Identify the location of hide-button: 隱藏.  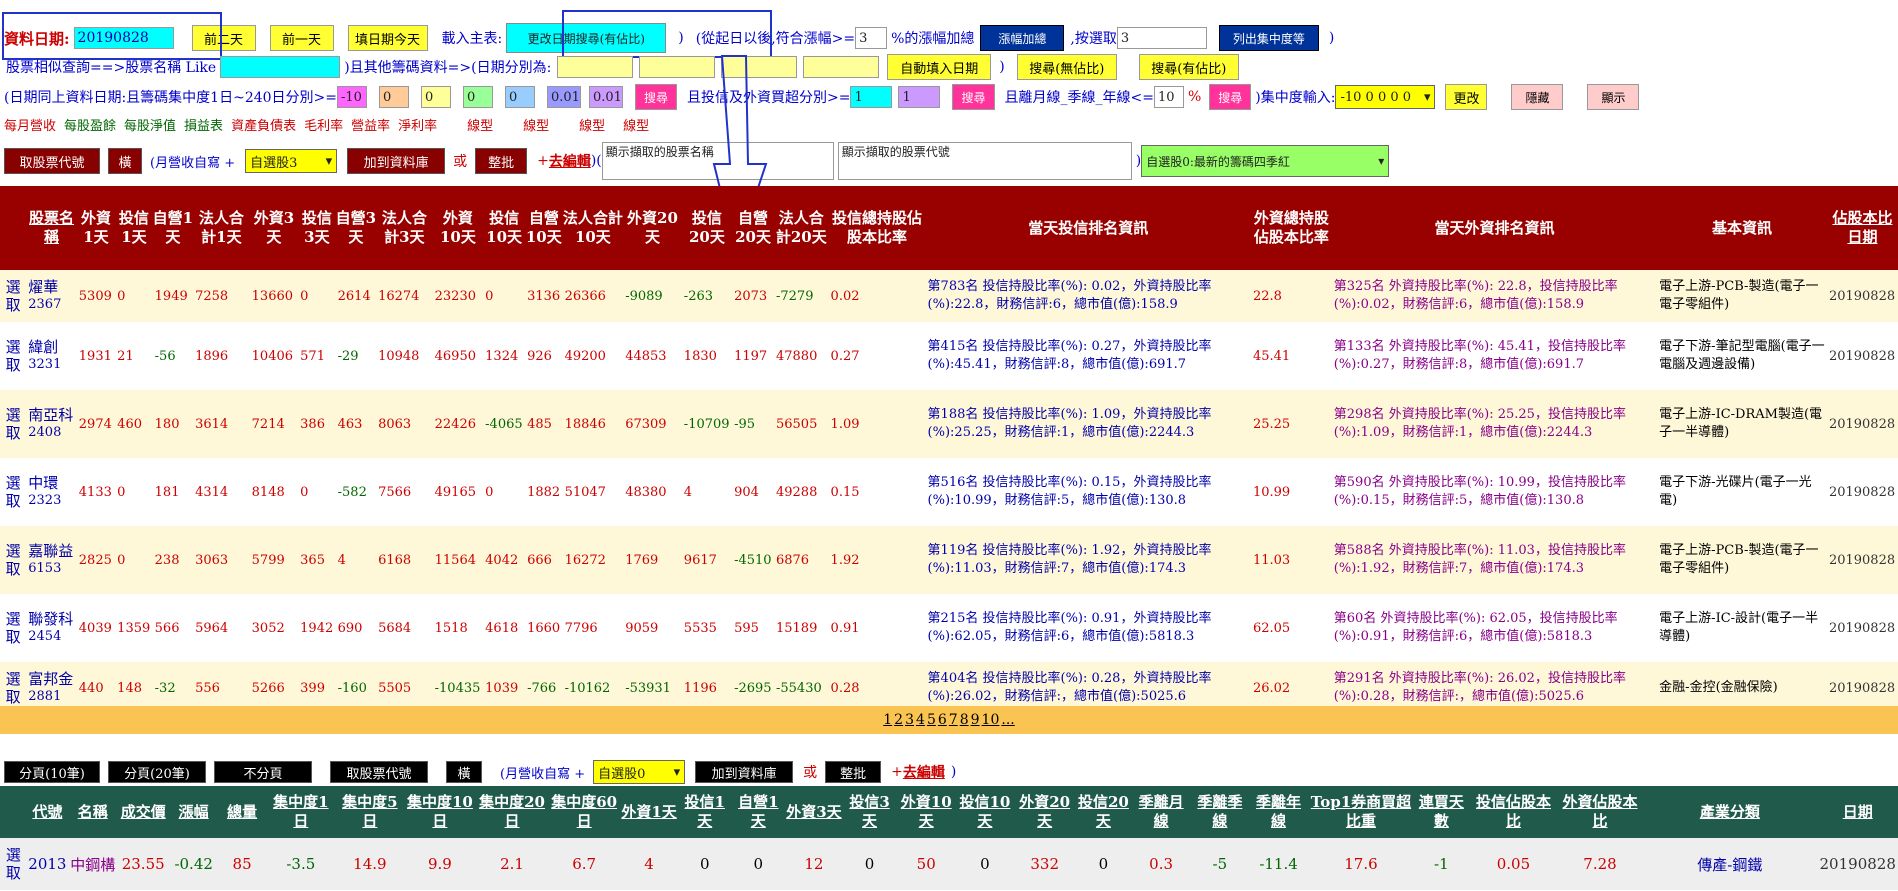
(1537, 97).